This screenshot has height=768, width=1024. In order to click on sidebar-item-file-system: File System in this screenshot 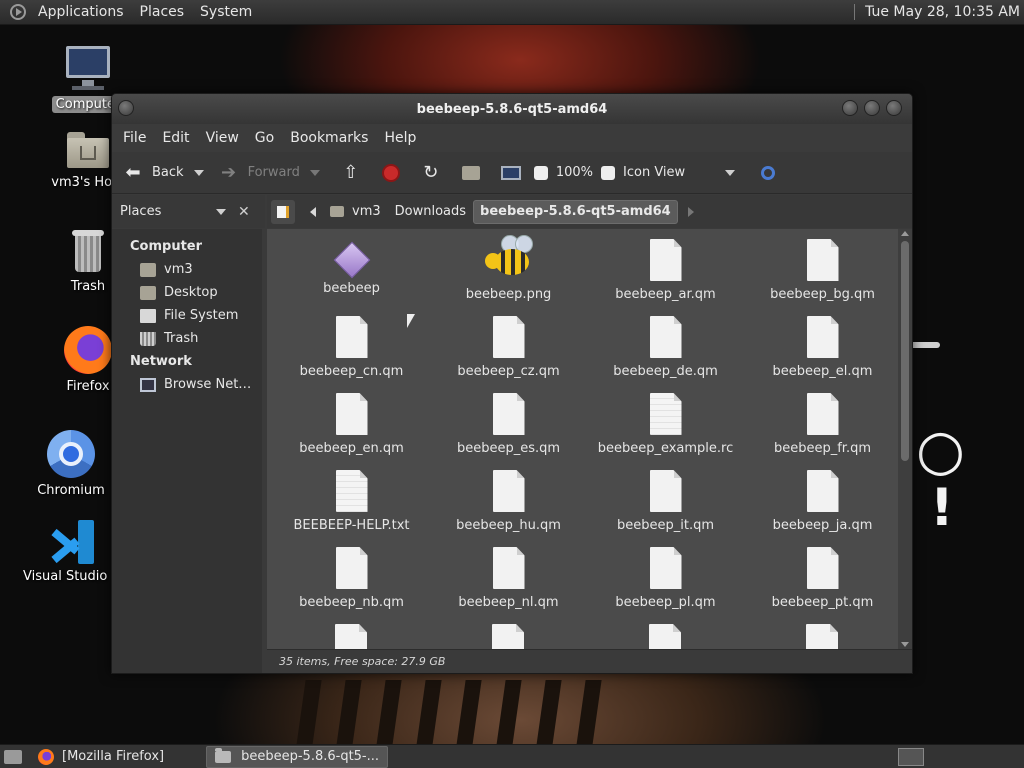, I will do `click(187, 315)`.